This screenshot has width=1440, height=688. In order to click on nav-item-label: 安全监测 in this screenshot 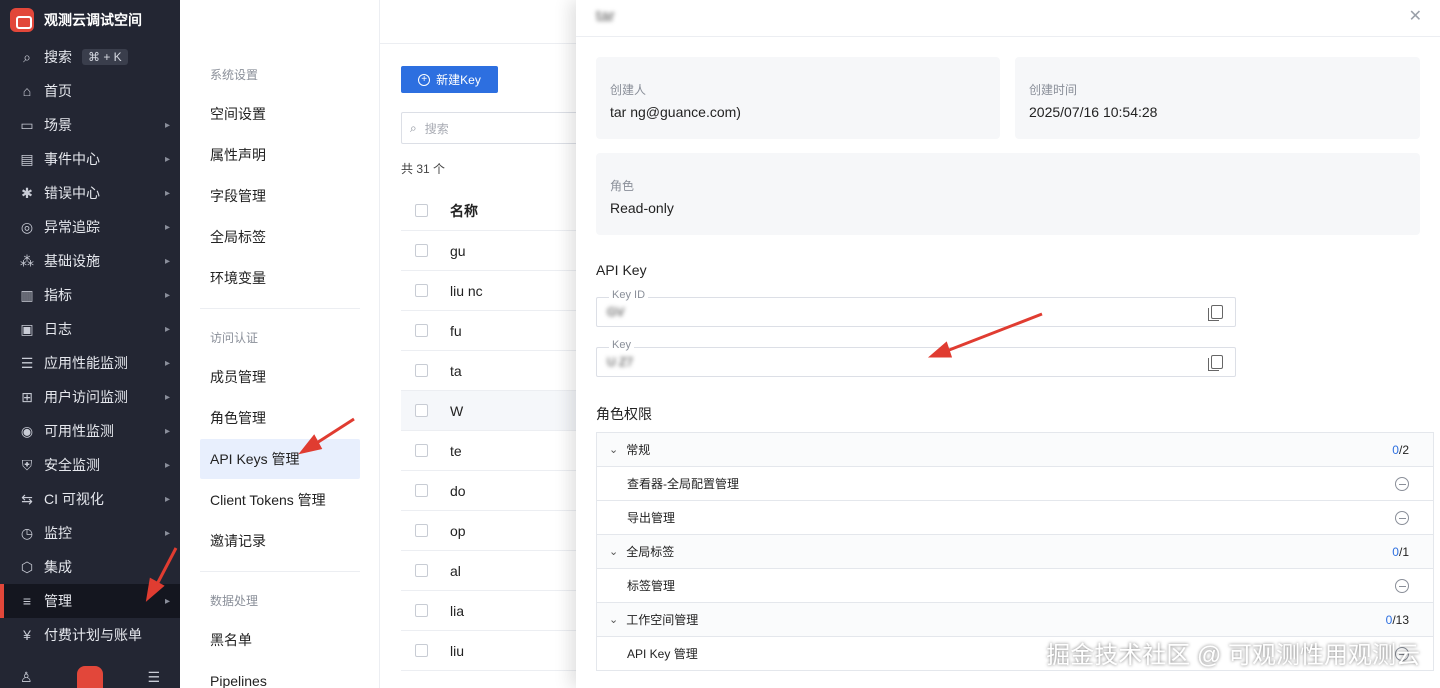, I will do `click(72, 465)`.